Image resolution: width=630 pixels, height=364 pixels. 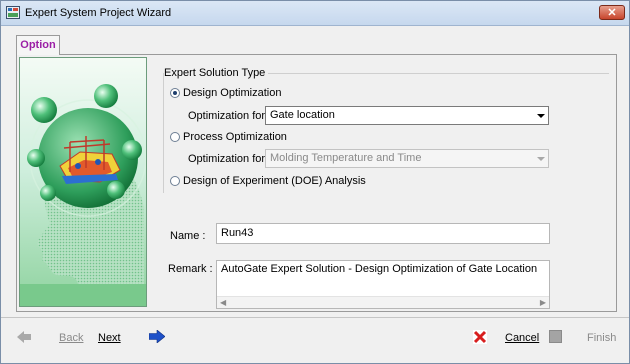 What do you see at coordinates (232, 93) in the screenshot?
I see `design-optimization-label: Design Optimization` at bounding box center [232, 93].